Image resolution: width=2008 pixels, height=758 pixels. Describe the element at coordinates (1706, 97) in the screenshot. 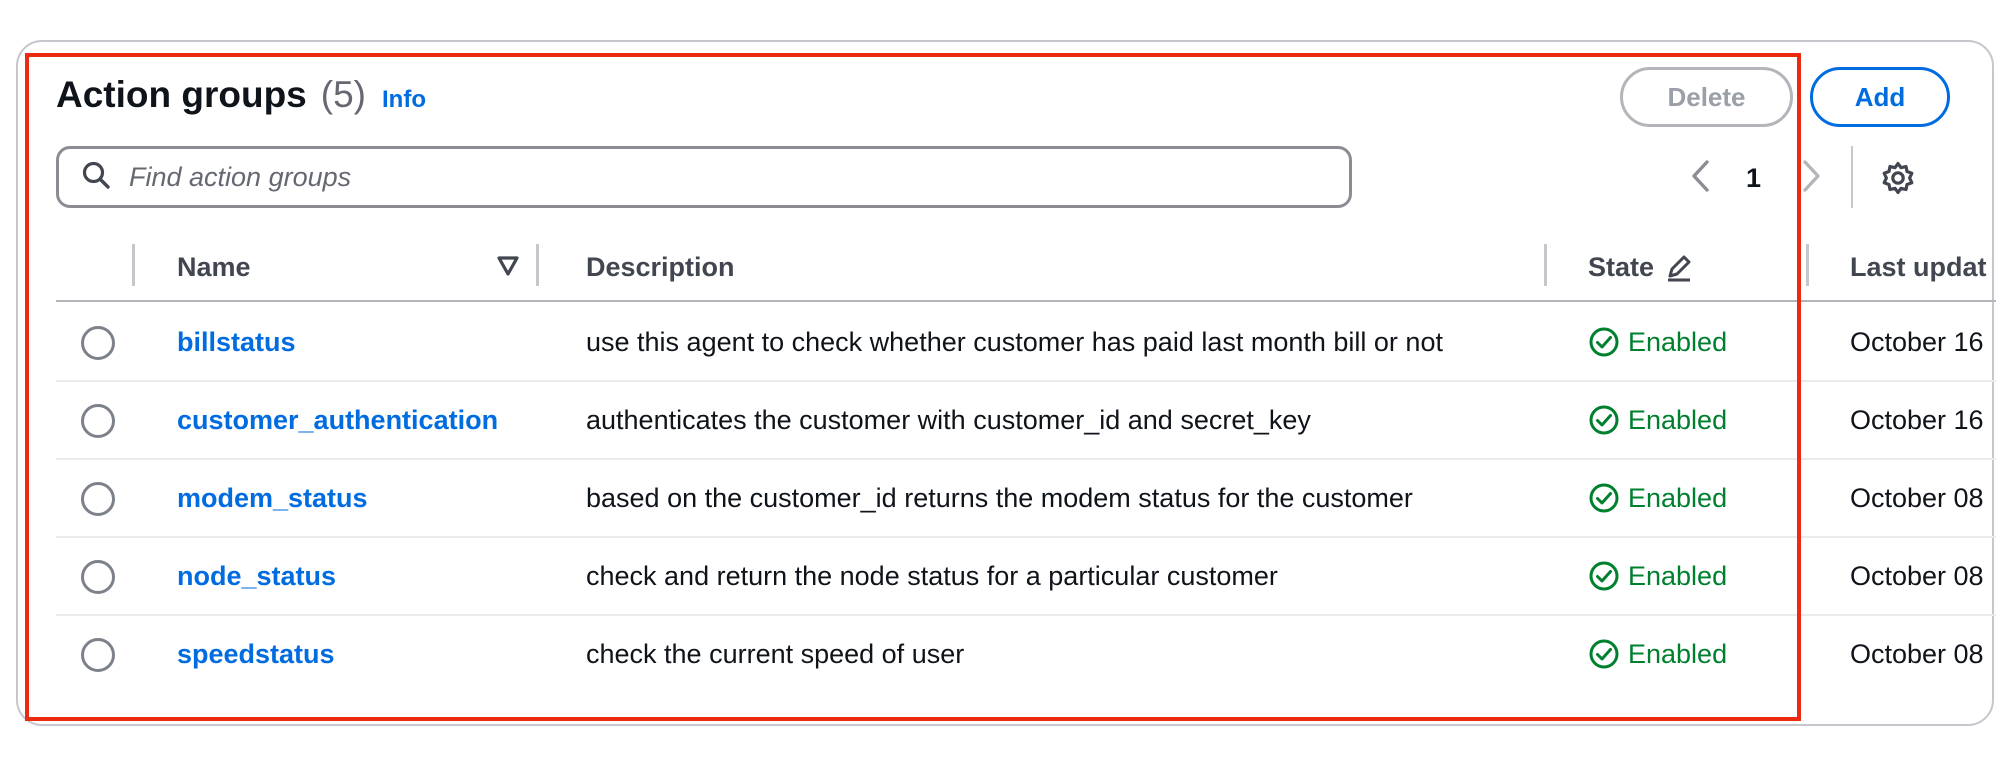

I see `delete-button: Delete` at that location.